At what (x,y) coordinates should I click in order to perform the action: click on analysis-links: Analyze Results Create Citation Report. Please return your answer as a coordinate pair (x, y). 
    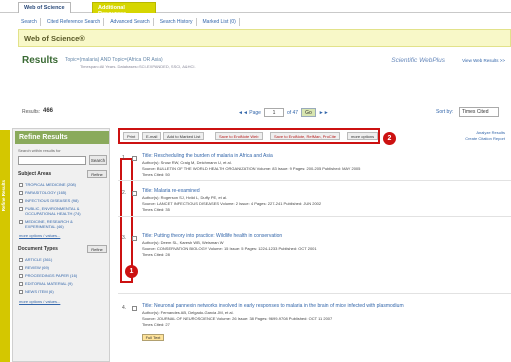
    Looking at the image, I should click on (485, 136).